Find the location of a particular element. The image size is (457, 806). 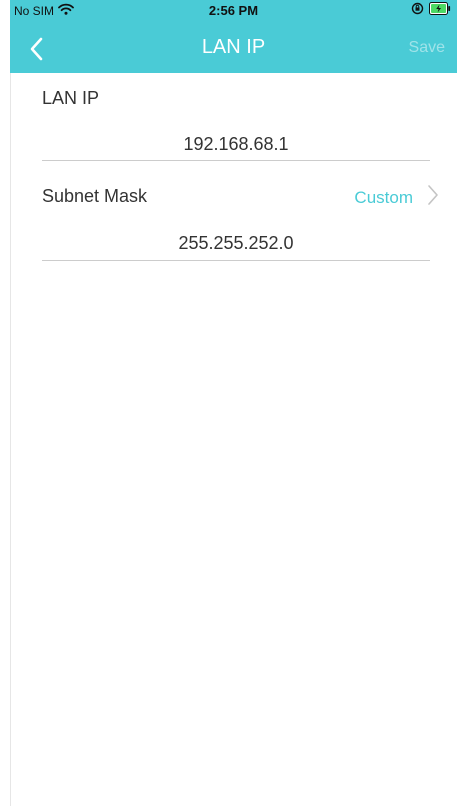

status-indicators is located at coordinates (431, 10).